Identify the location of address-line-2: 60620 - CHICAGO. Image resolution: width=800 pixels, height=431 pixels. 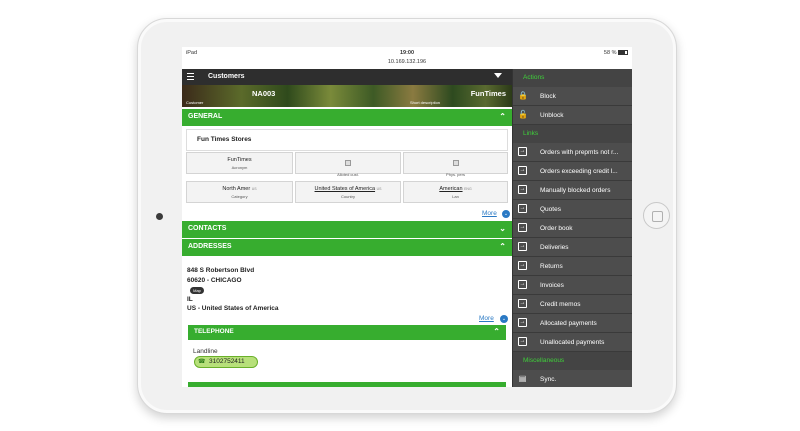
(214, 280).